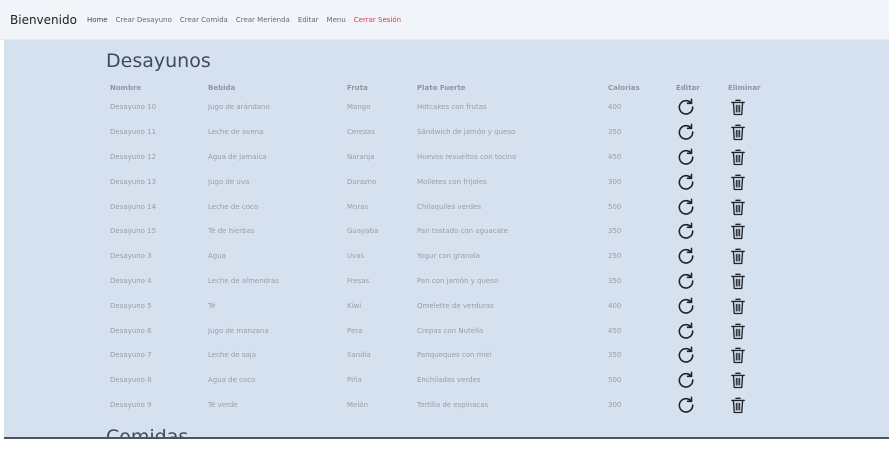 Image resolution: width=889 pixels, height=450 pixels. Describe the element at coordinates (449, 380) in the screenshot. I see `cell-plato-fuerte: Enchiladas verdes` at that location.